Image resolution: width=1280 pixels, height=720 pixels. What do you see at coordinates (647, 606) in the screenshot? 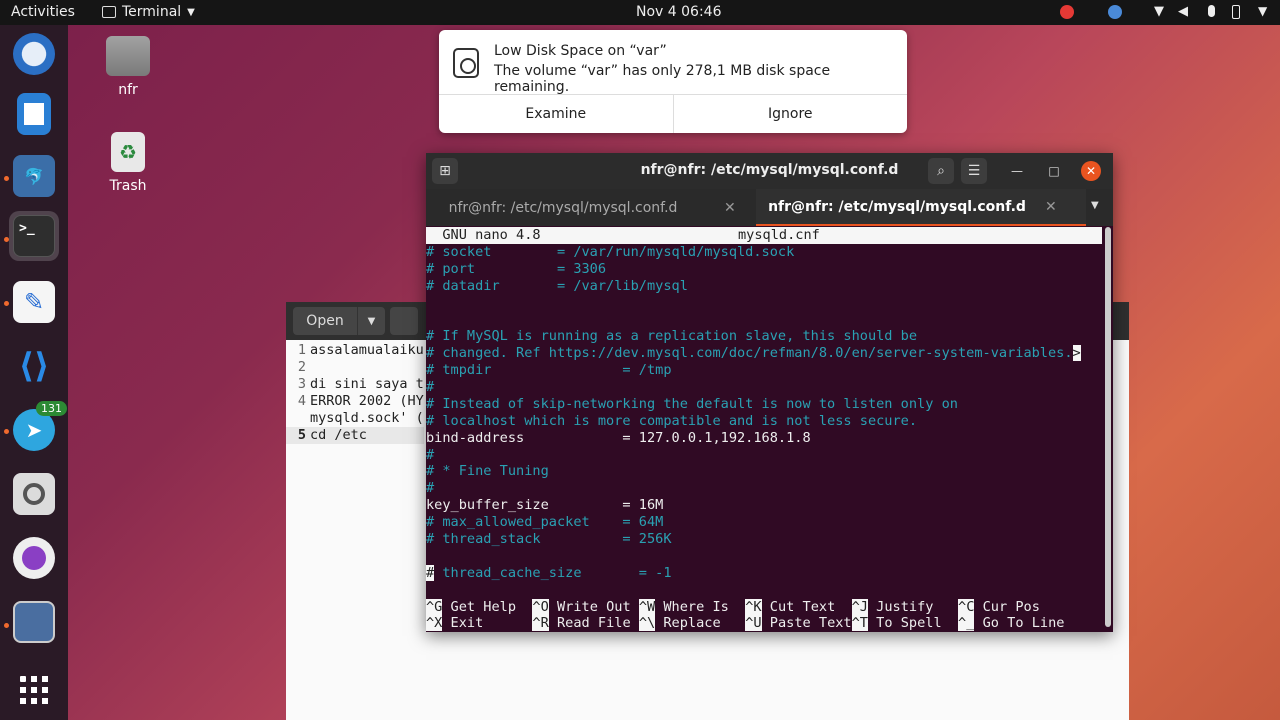
I see `shortcut-key: ^W` at bounding box center [647, 606].